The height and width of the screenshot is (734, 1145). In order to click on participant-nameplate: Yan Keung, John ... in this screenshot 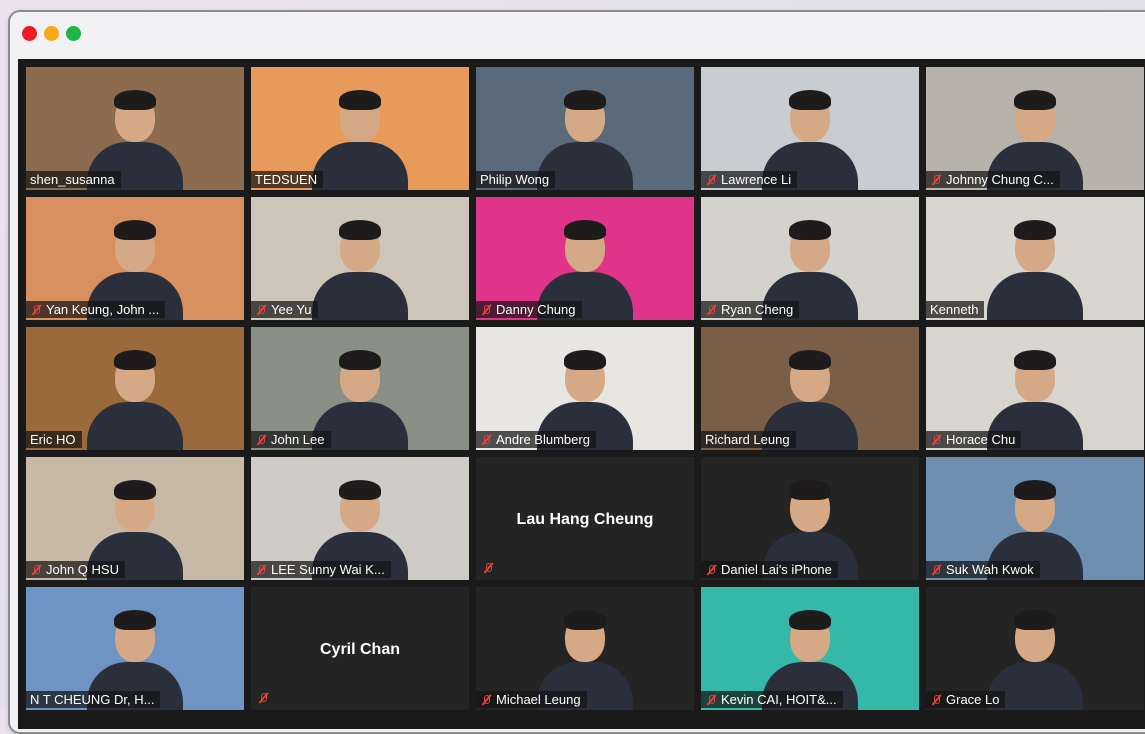, I will do `click(96, 309)`.